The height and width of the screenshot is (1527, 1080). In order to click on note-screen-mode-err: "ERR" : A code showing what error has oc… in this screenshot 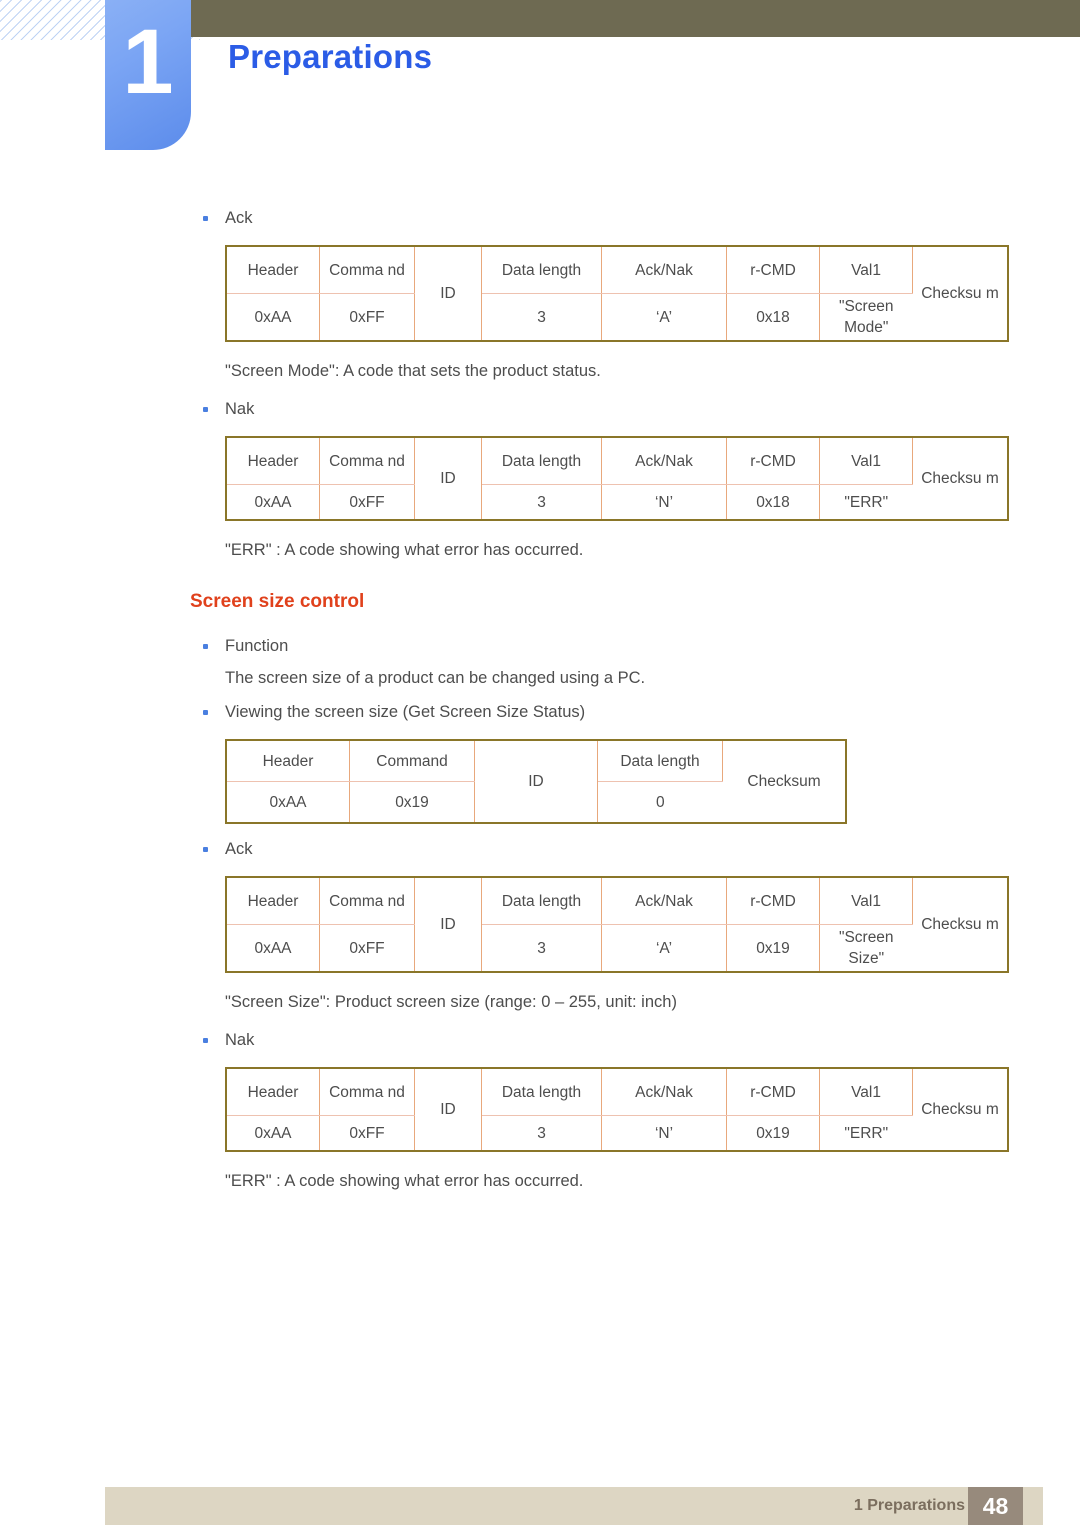, I will do `click(404, 550)`.